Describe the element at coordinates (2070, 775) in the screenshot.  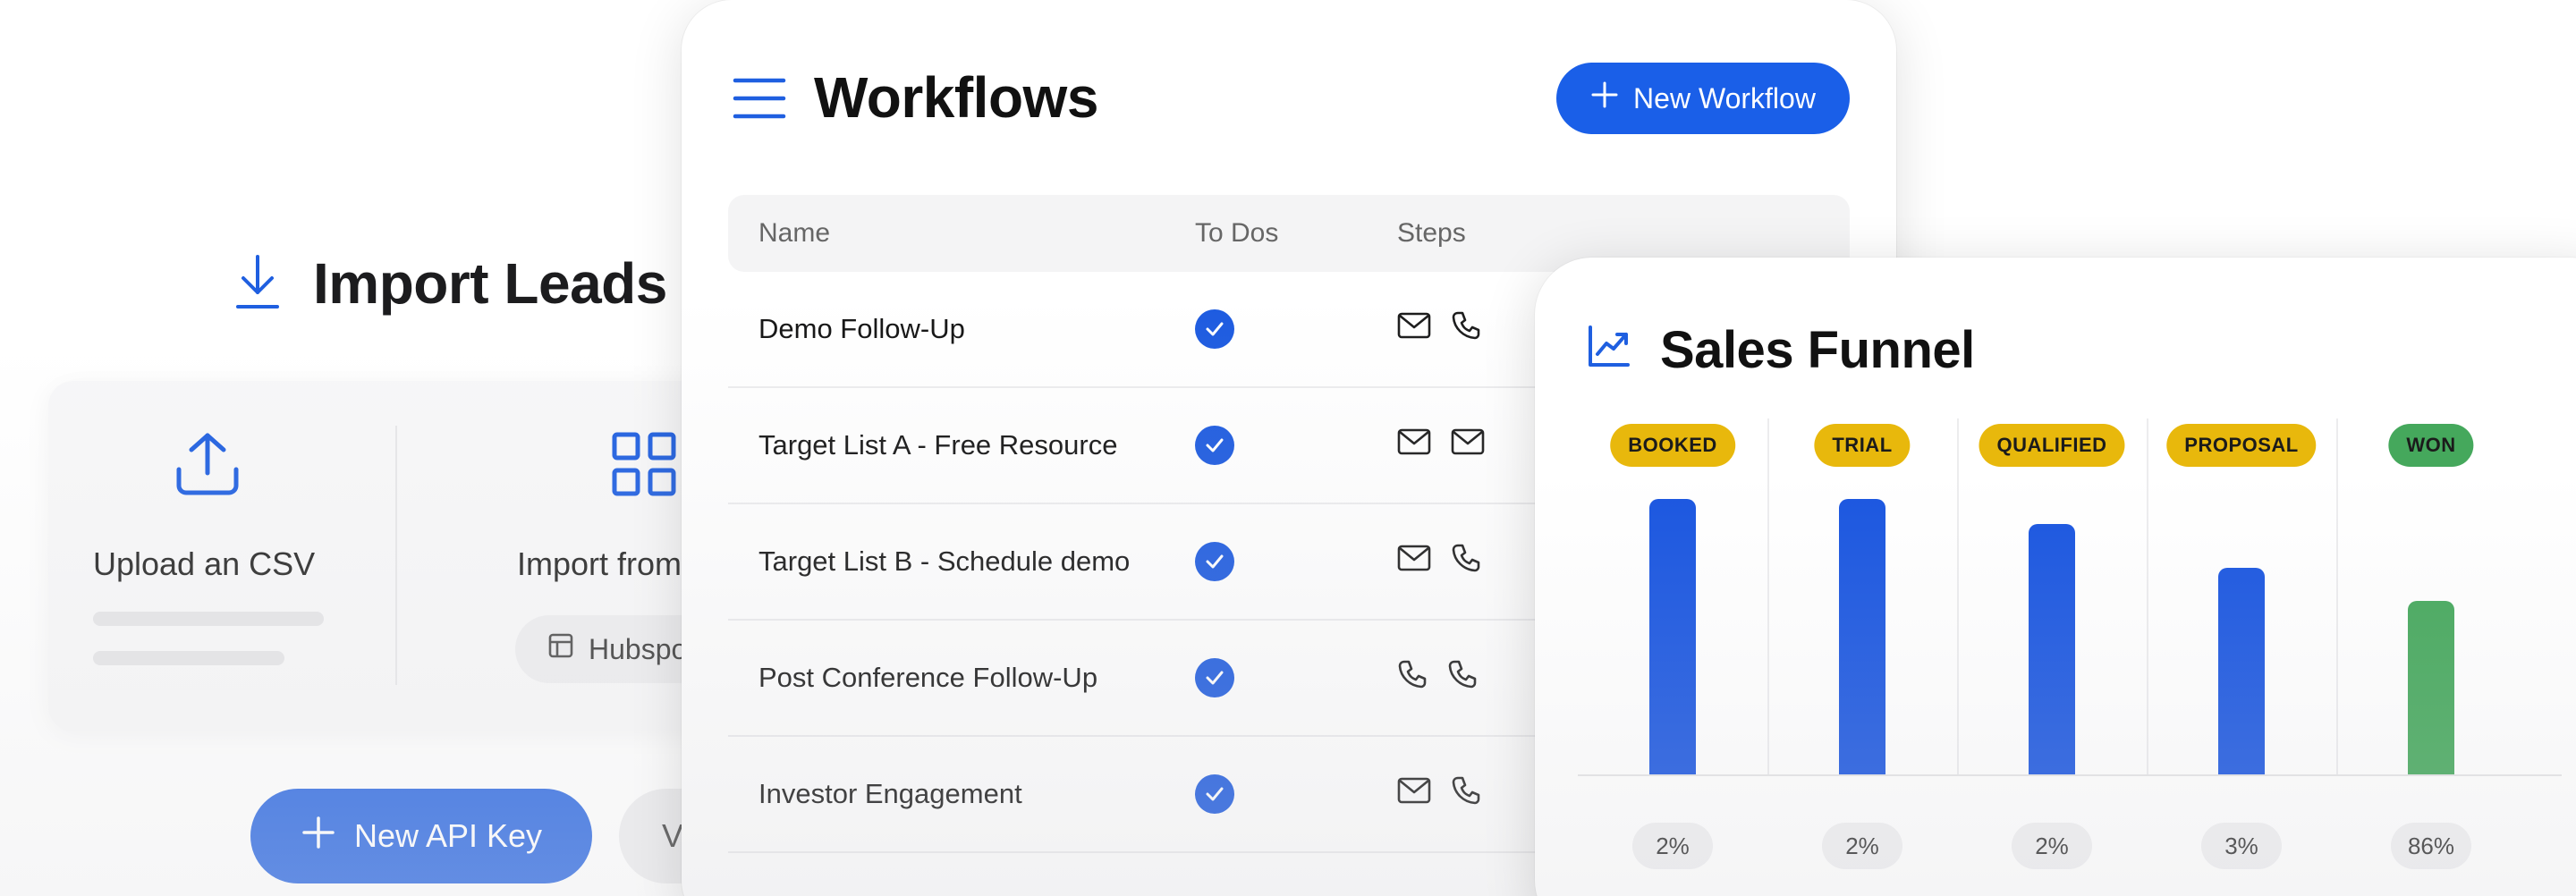
I see `chart-baseline` at that location.